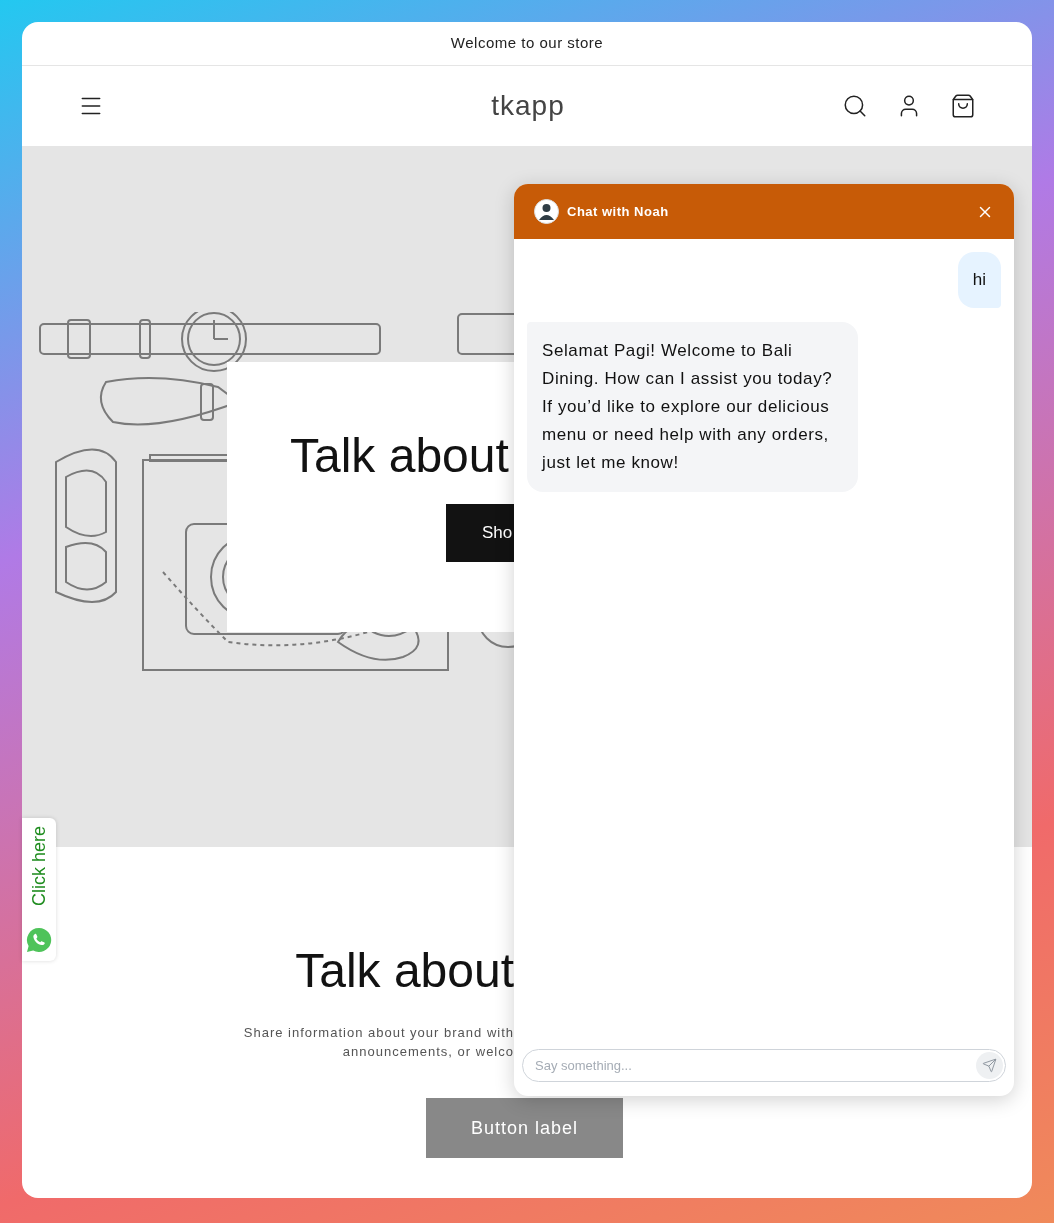  I want to click on user-message: hi, so click(979, 280).